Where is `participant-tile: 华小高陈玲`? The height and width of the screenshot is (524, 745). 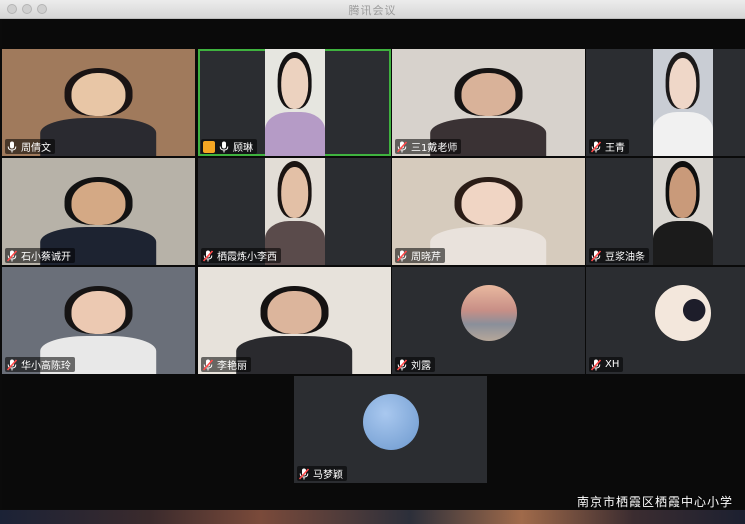 participant-tile: 华小高陈玲 is located at coordinates (98, 320).